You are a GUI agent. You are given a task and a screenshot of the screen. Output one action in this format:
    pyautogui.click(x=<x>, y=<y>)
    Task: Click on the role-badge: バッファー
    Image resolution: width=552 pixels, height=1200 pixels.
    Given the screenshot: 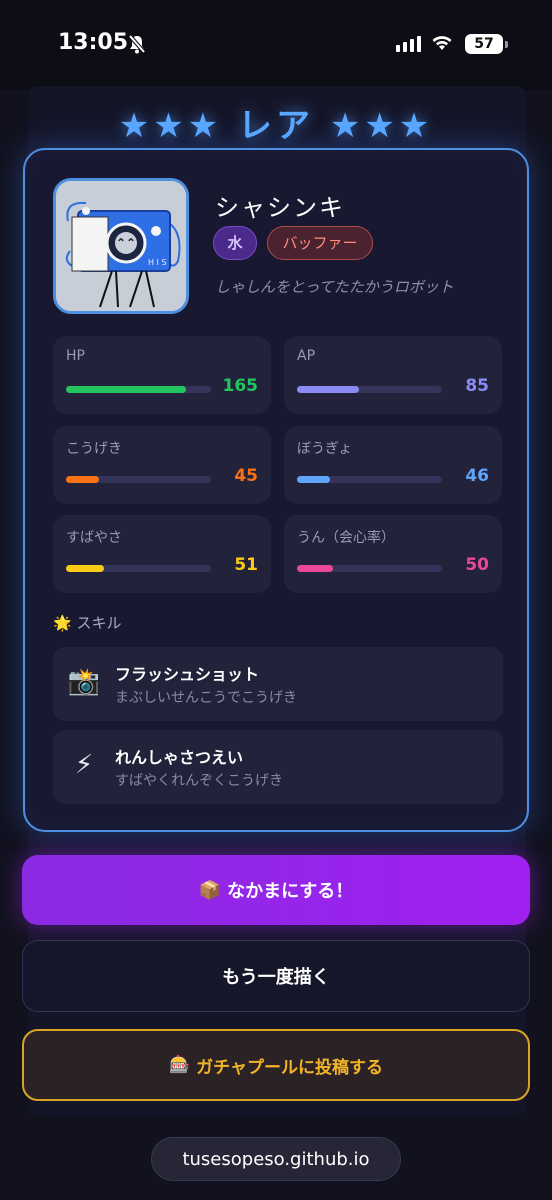 What is the action you would take?
    pyautogui.click(x=320, y=243)
    